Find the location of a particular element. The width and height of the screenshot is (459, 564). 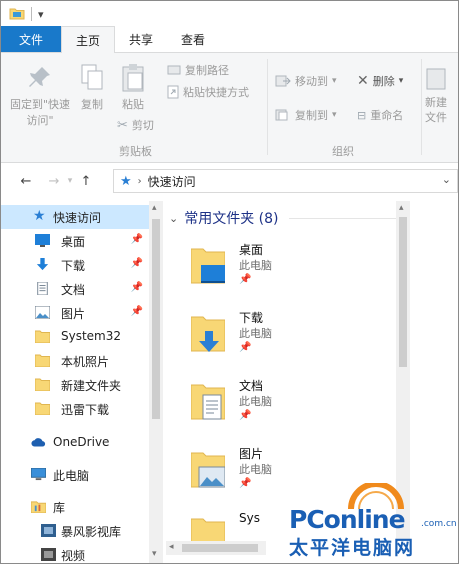

folder-tile-desktop: 桌面 此电脑 📌 is located at coordinates (286, 271).